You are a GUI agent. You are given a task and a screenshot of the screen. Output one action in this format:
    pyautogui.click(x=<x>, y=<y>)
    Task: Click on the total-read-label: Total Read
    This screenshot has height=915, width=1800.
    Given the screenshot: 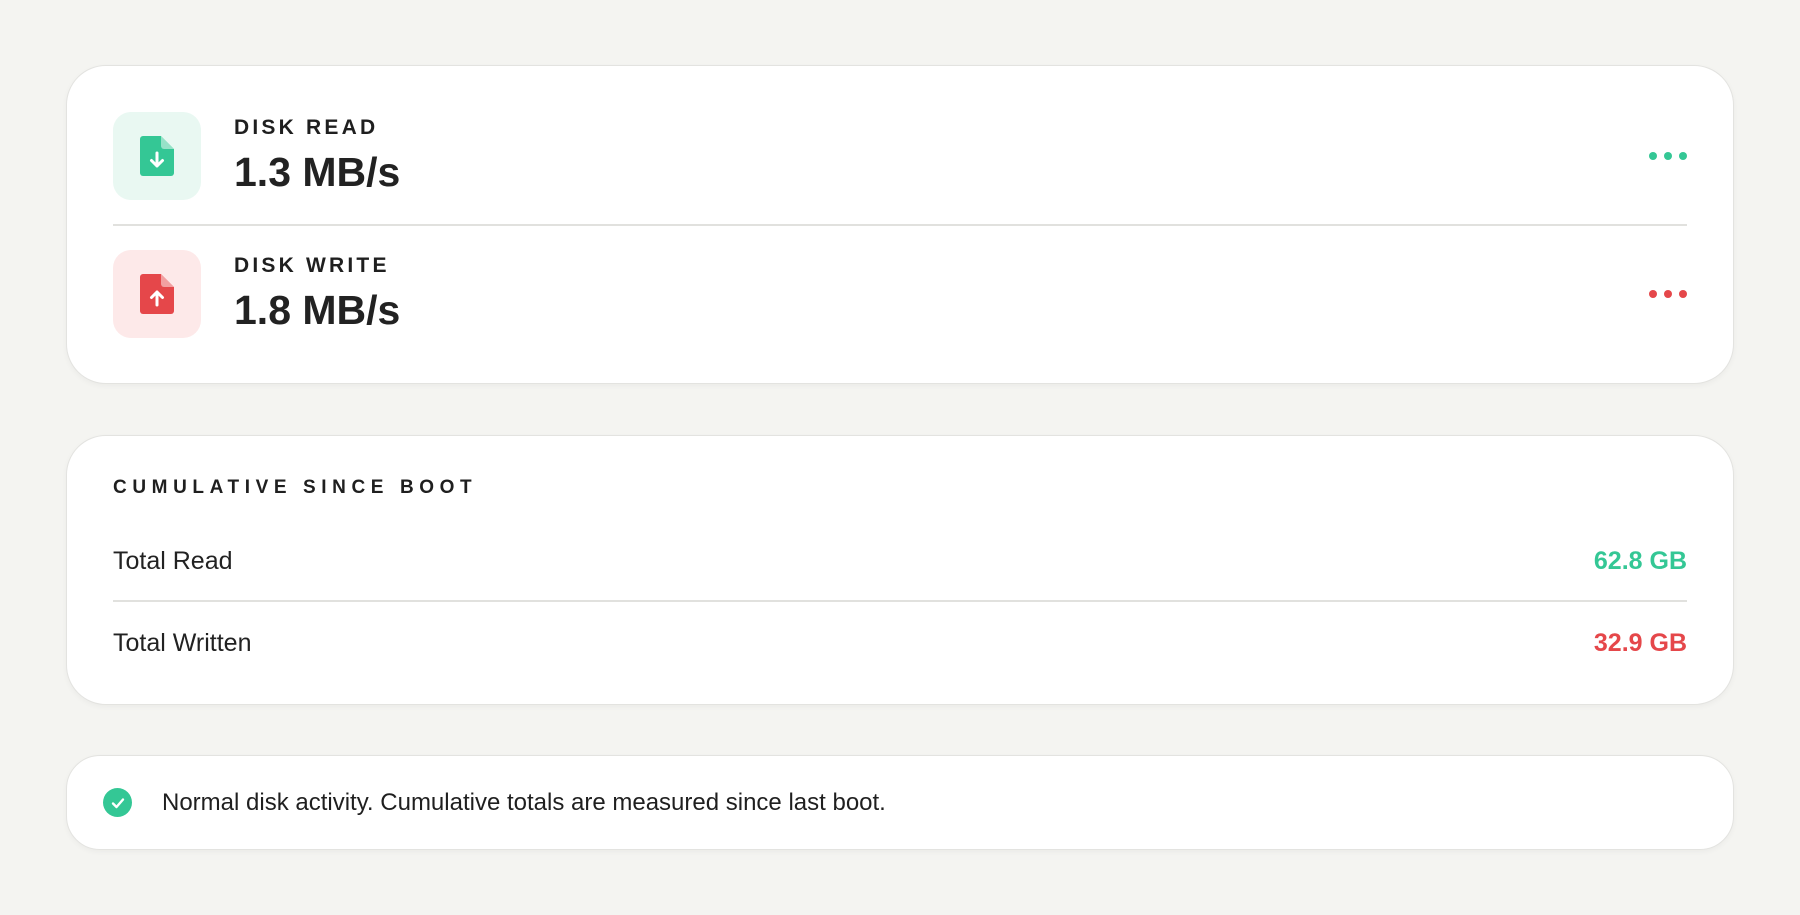 What is the action you would take?
    pyautogui.click(x=173, y=560)
    